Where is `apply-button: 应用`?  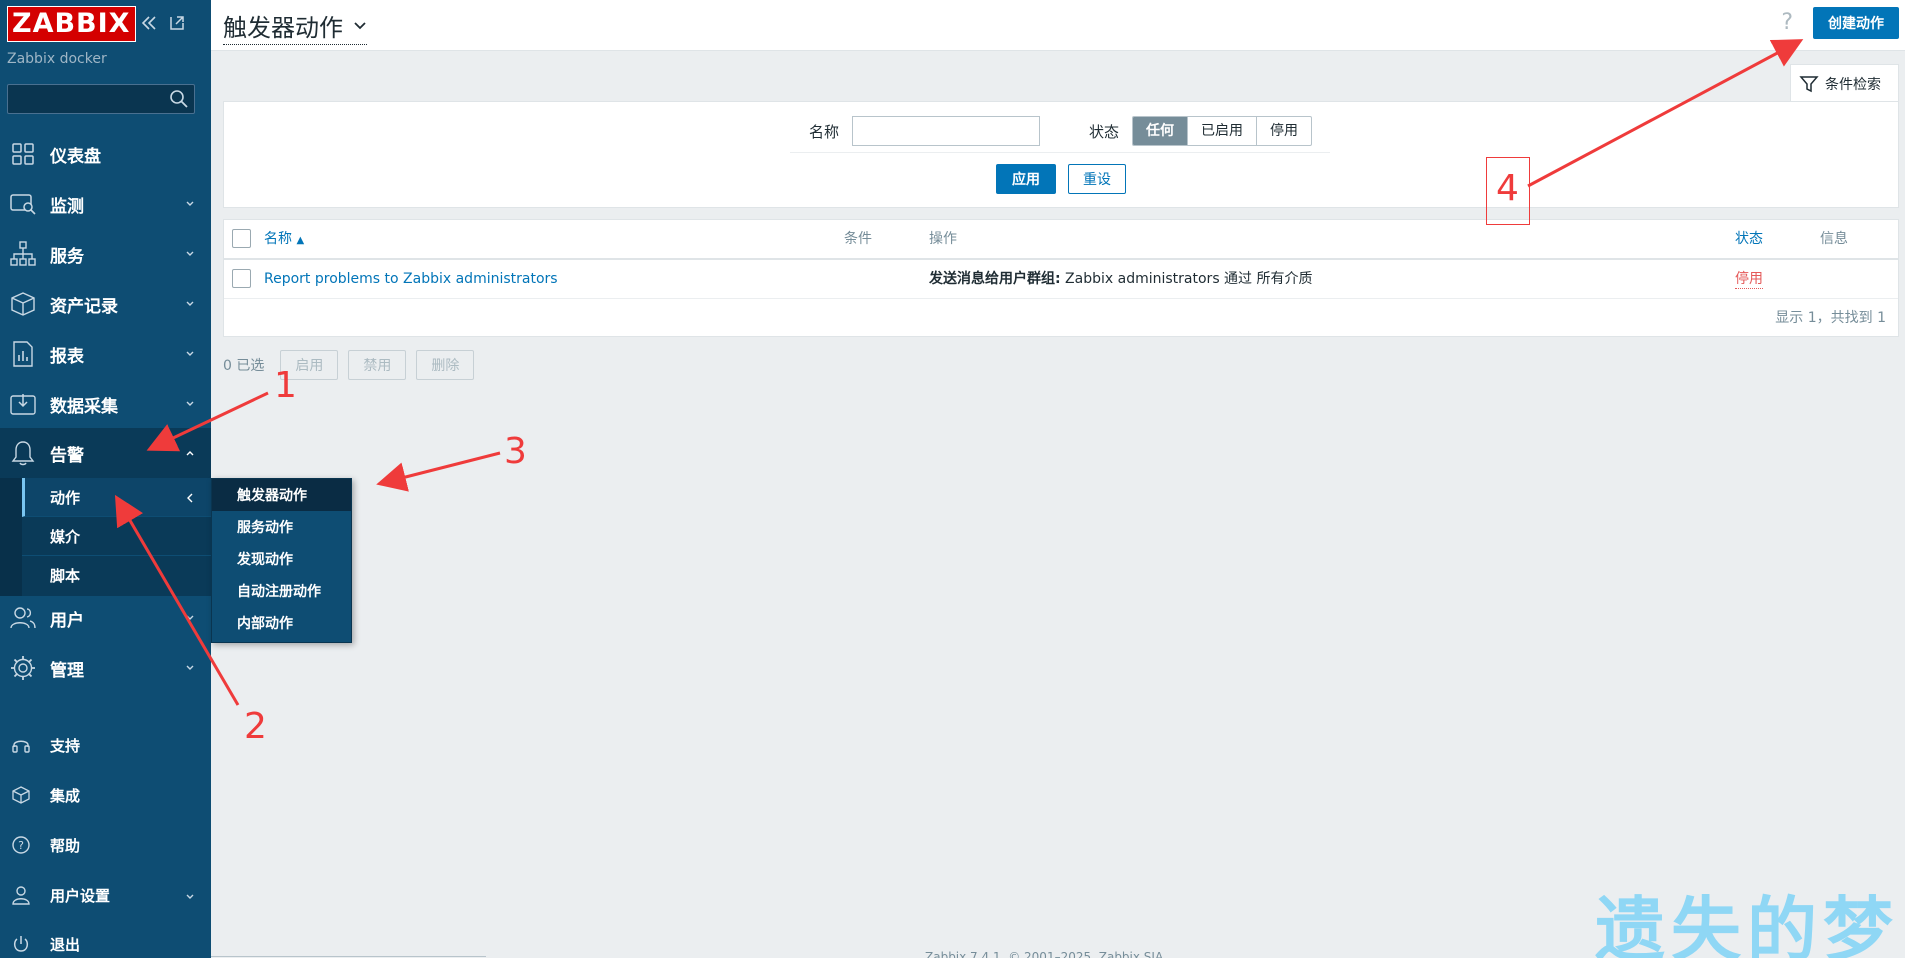 apply-button: 应用 is located at coordinates (1026, 179).